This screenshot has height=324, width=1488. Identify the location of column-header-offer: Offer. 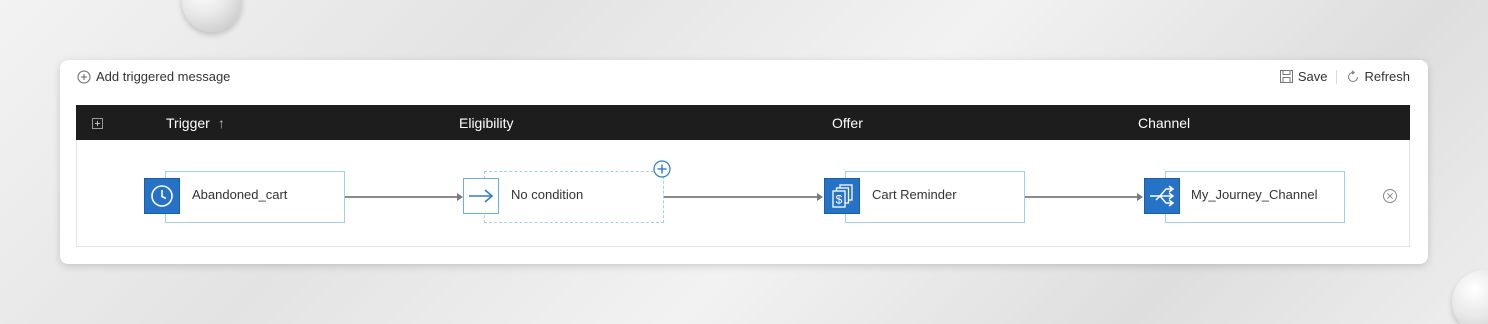
(847, 123).